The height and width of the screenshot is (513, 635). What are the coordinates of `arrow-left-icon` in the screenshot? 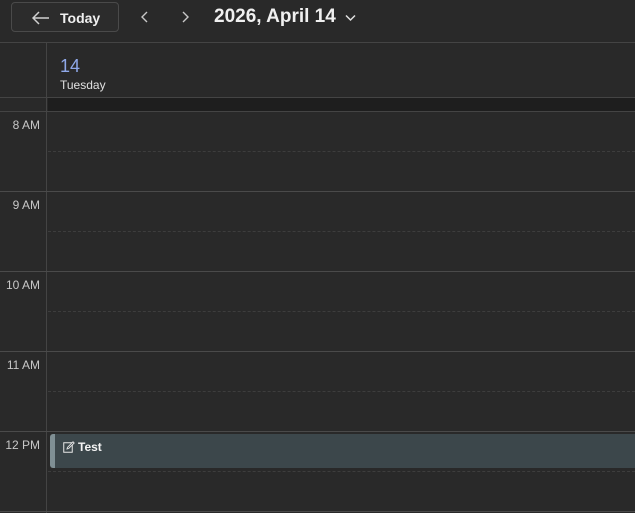 It's located at (40, 18).